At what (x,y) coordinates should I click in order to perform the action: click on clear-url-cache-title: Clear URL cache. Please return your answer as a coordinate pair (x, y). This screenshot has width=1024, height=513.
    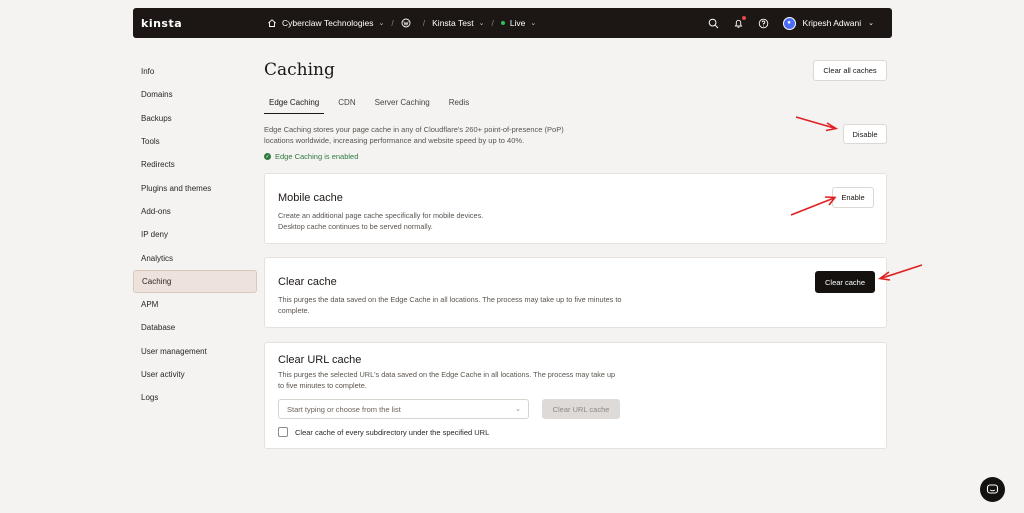
    Looking at the image, I should click on (320, 360).